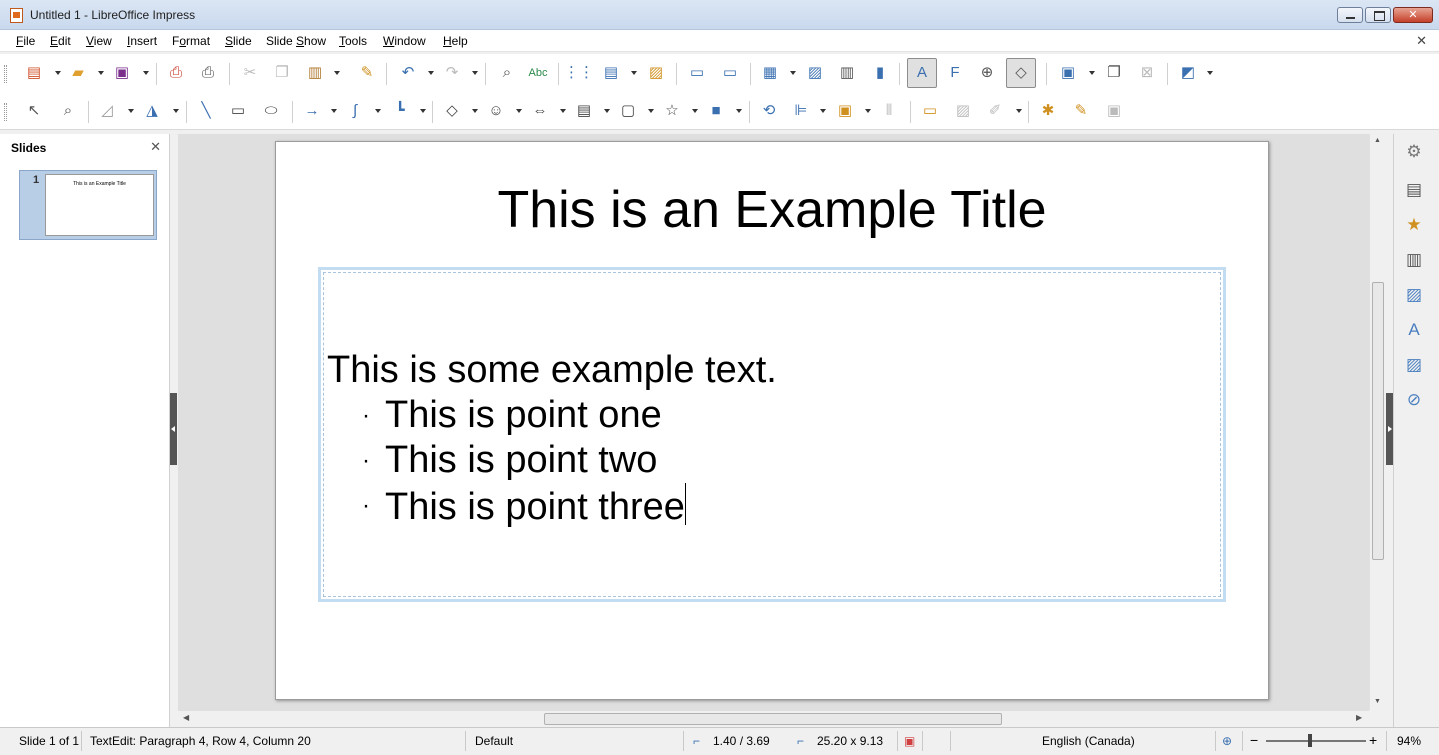 The height and width of the screenshot is (755, 1439). Describe the element at coordinates (1414, 190) in the screenshot. I see `slide-transition-icon: ▤` at that location.